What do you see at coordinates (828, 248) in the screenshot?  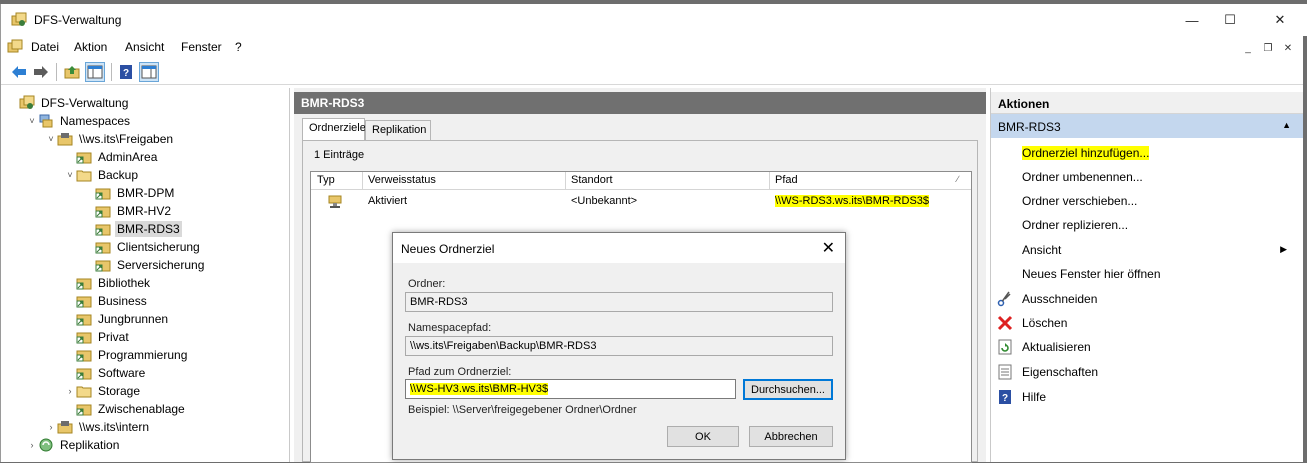 I see `dialog-close-icon: ✕` at bounding box center [828, 248].